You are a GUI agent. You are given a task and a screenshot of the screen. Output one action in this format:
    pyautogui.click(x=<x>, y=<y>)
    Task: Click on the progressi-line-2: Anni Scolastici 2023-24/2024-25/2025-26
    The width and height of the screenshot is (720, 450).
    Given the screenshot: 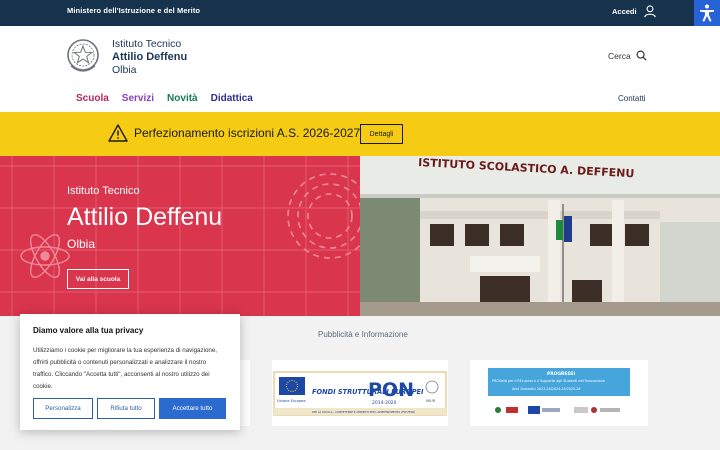 What is the action you would take?
    pyautogui.click(x=546, y=389)
    